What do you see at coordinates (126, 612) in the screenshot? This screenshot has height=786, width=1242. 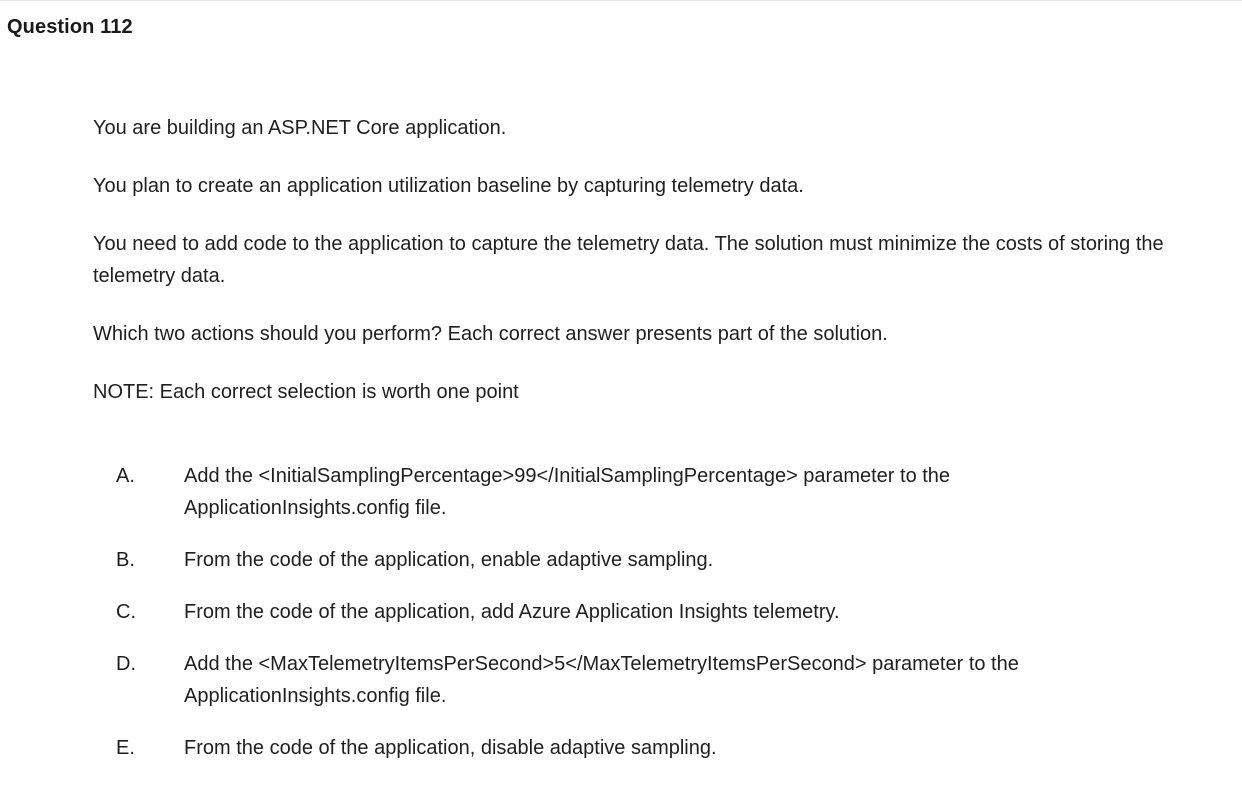 I see `option-letter: C.` at bounding box center [126, 612].